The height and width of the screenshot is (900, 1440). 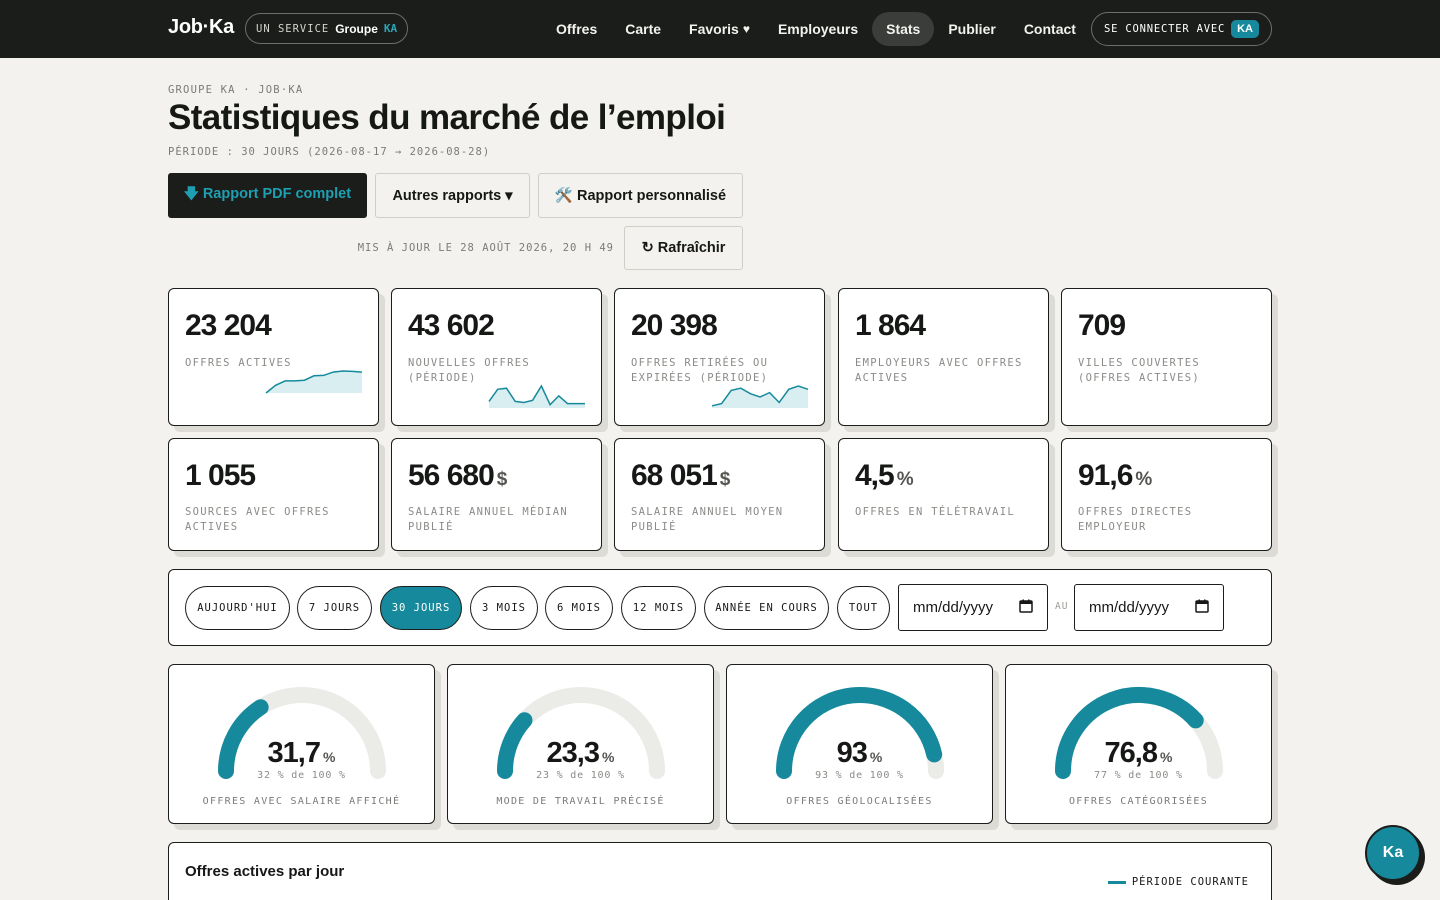 I want to click on date-from-input: mm/dd/yyyy, so click(x=973, y=607).